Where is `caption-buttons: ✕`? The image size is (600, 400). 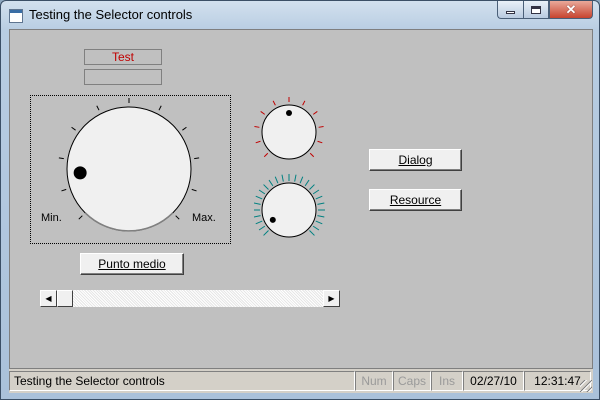
caption-buttons: ✕ is located at coordinates (545, 10).